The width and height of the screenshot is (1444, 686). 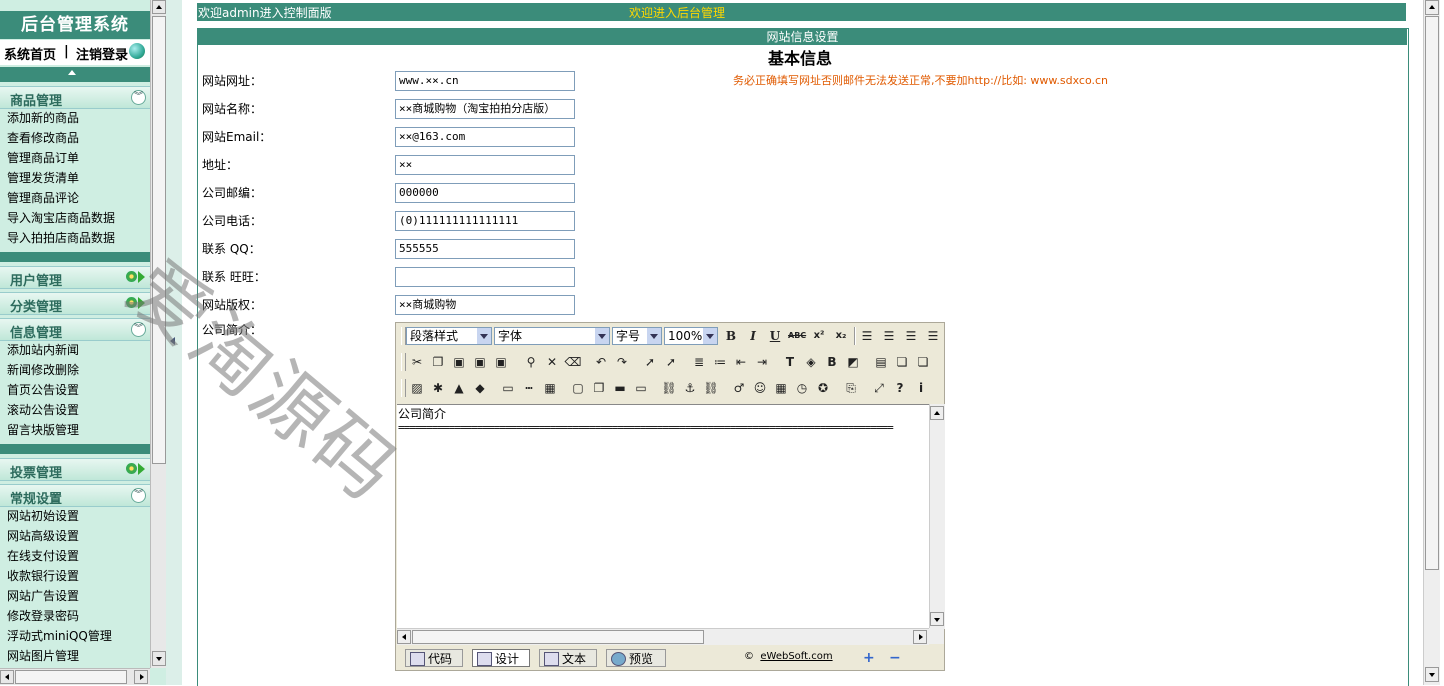 What do you see at coordinates (741, 362) in the screenshot?
I see `outdent-icon: ⇤` at bounding box center [741, 362].